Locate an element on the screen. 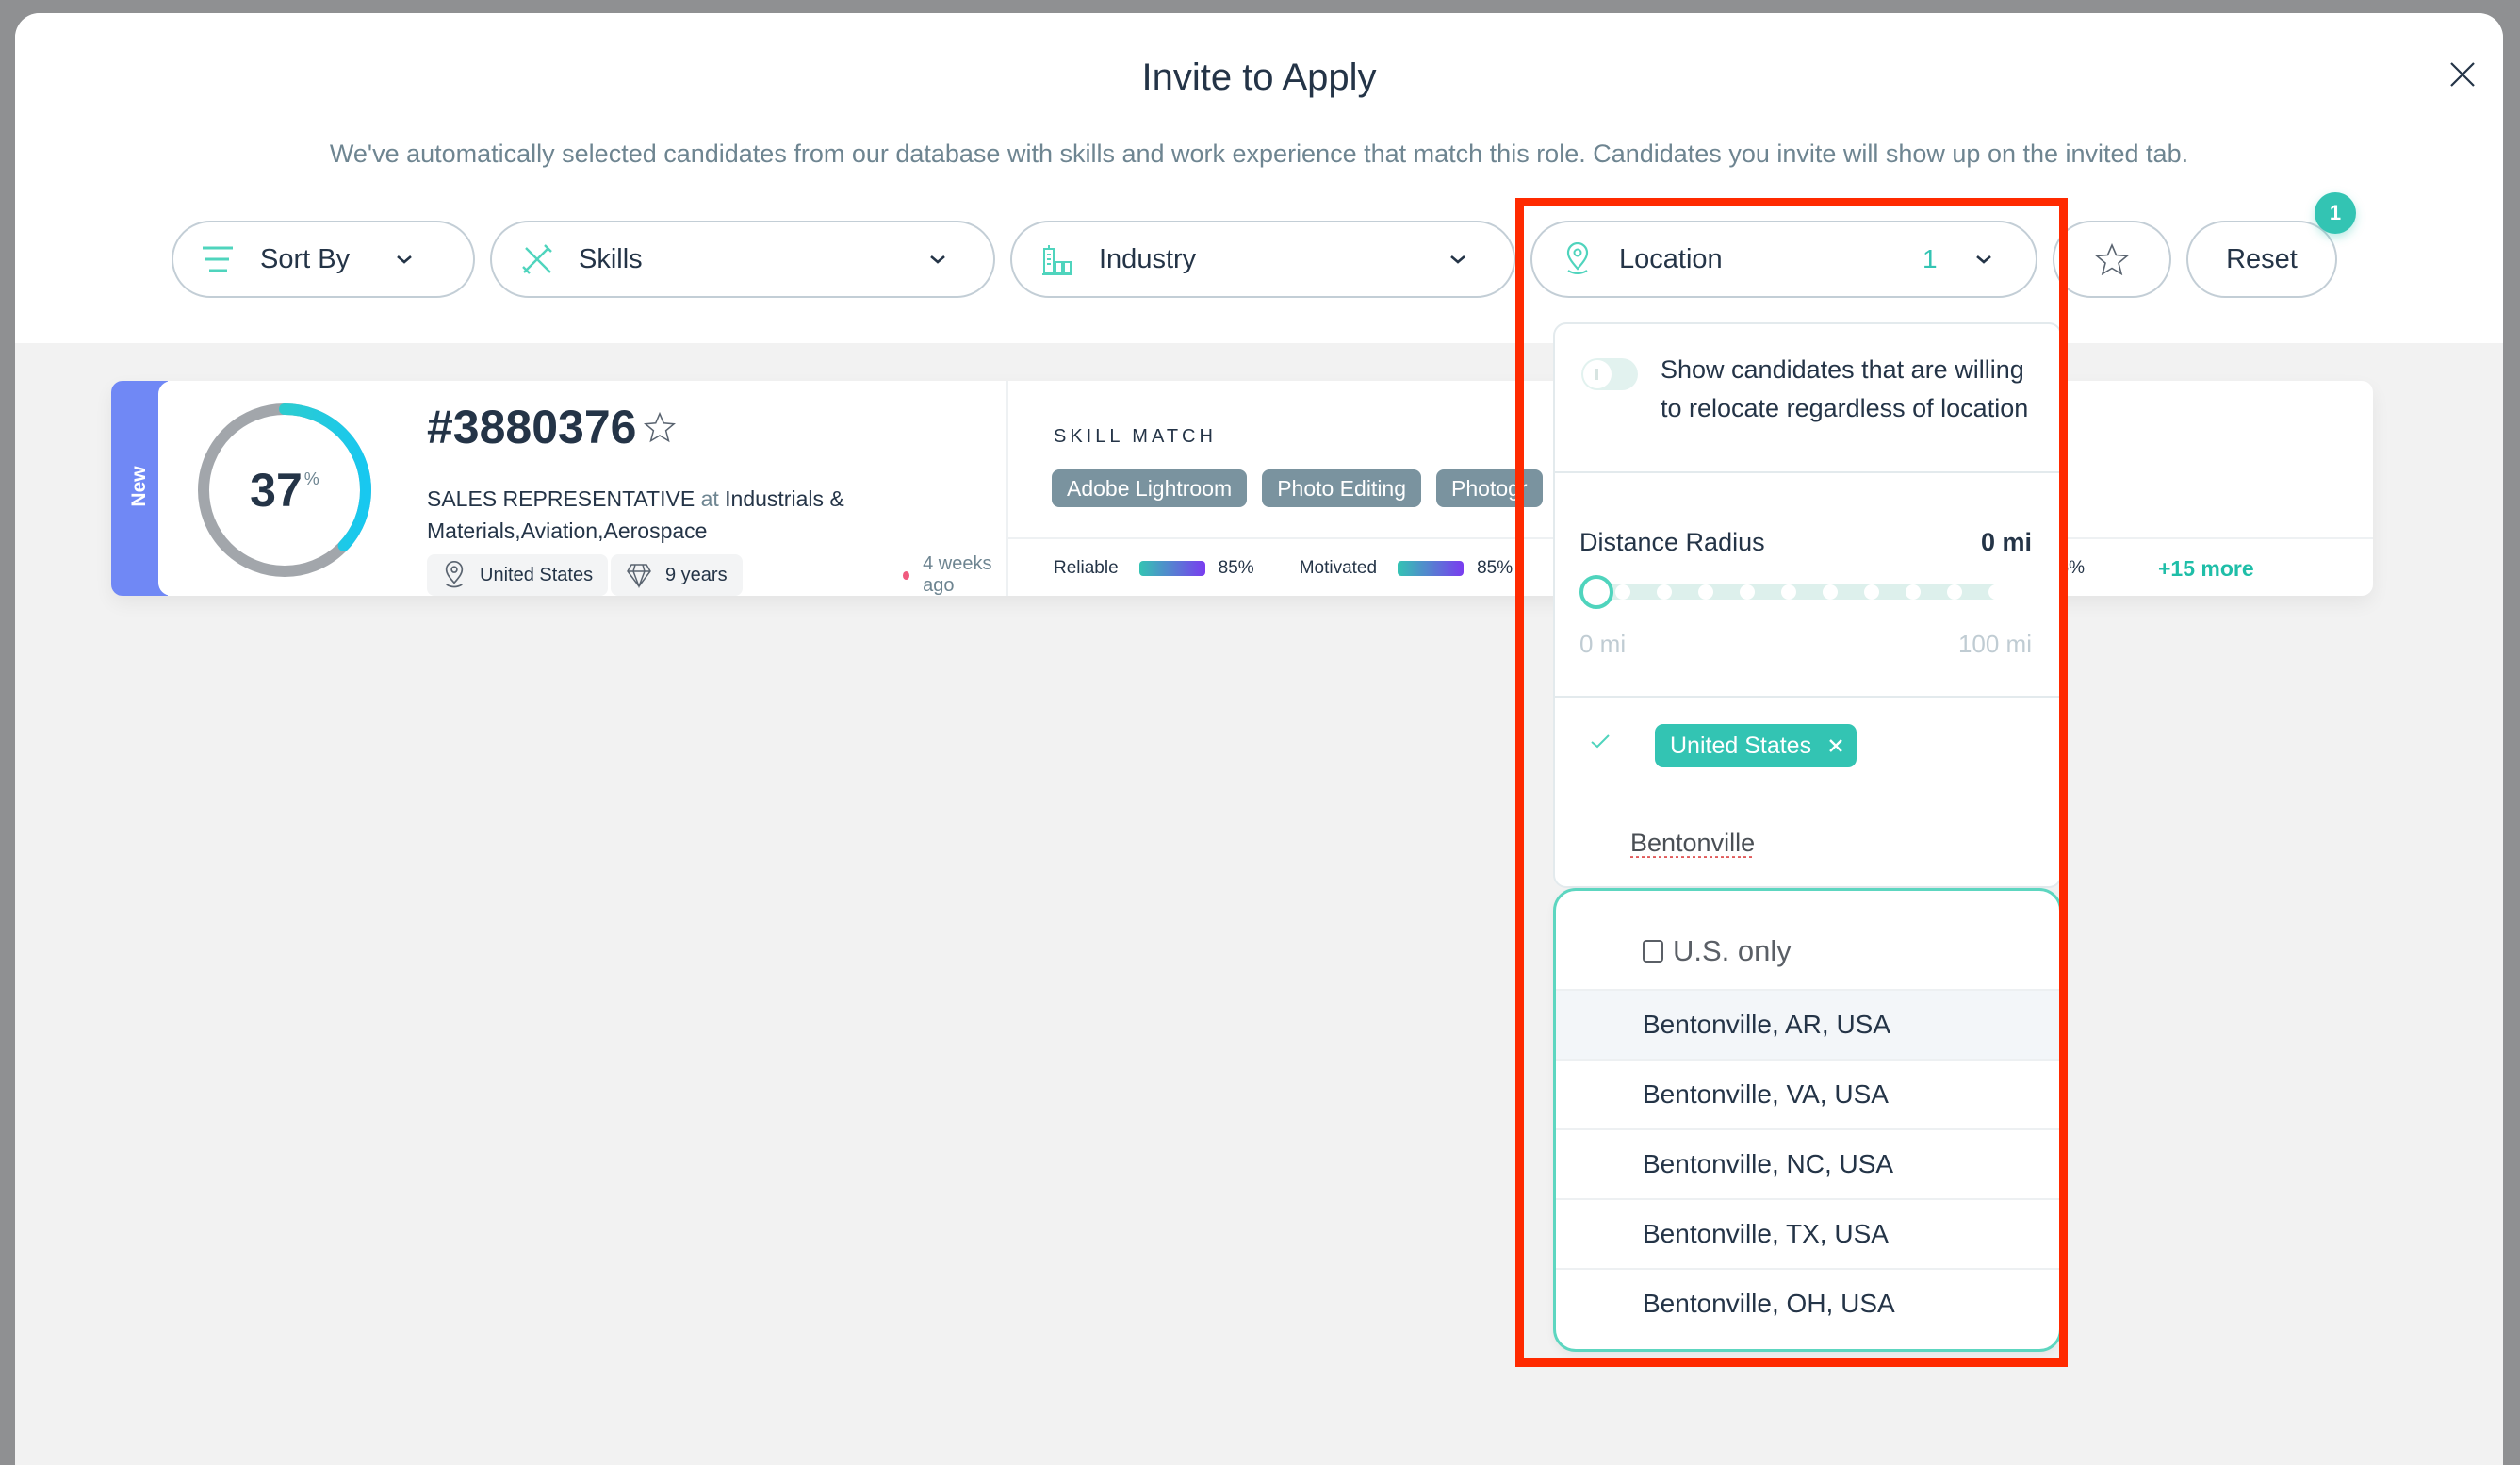 This screenshot has height=1465, width=2520. reset-button: Reset is located at coordinates (2261, 259).